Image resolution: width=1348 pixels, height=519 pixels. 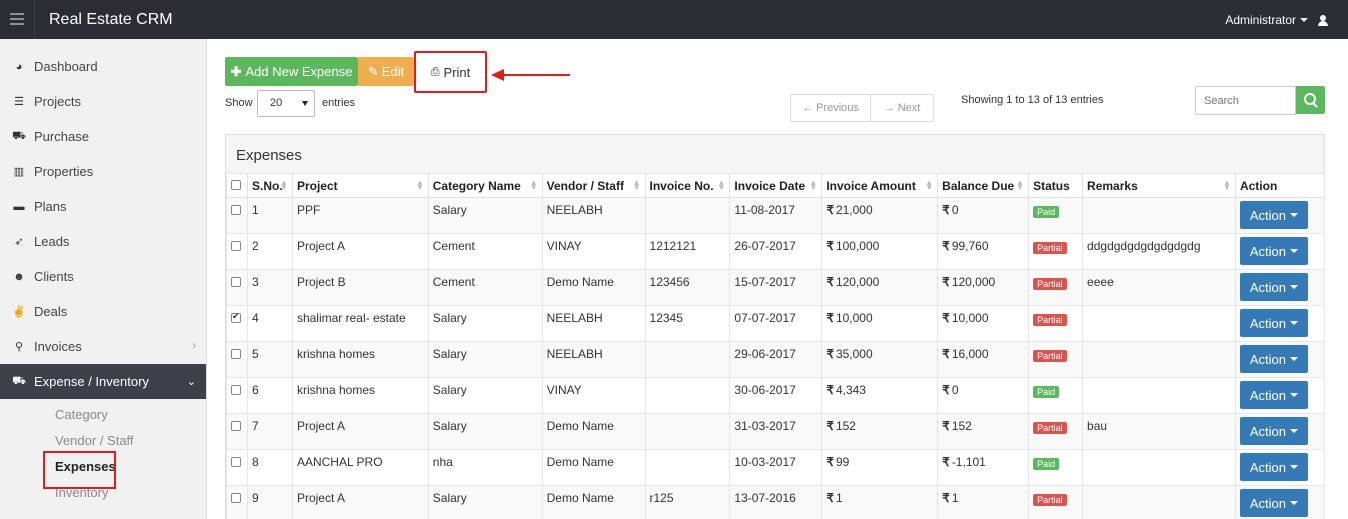 I want to click on add-new-expense-label: Add New Expense, so click(x=299, y=71).